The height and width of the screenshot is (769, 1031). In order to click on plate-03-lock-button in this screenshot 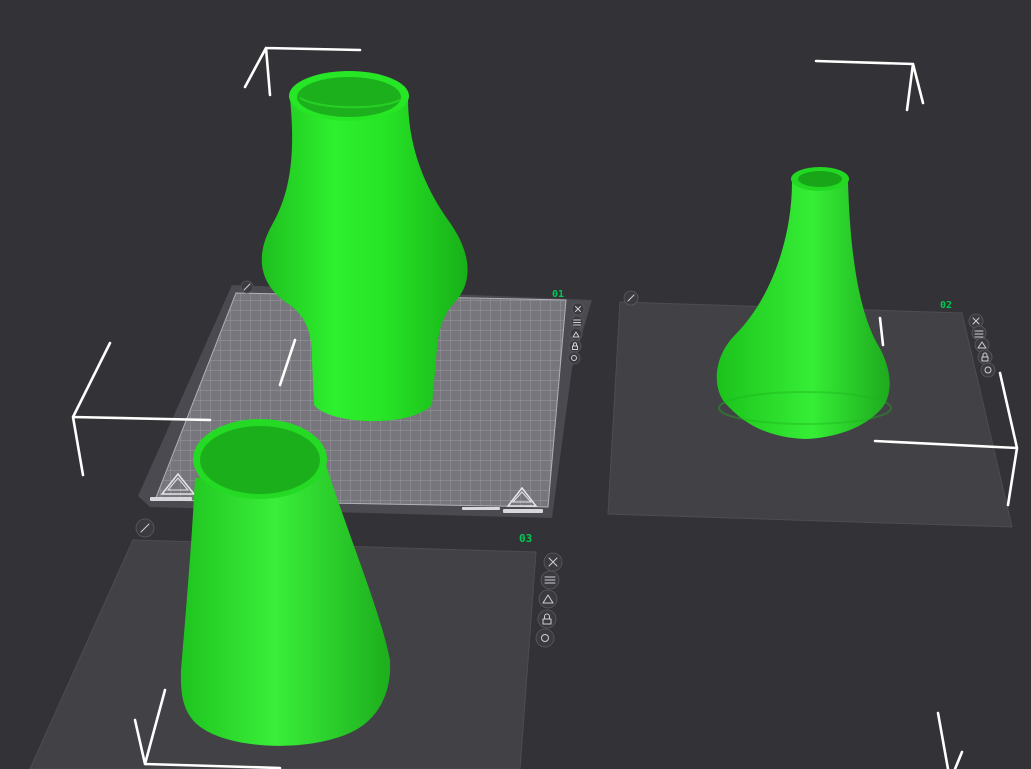, I will do `click(547, 619)`.